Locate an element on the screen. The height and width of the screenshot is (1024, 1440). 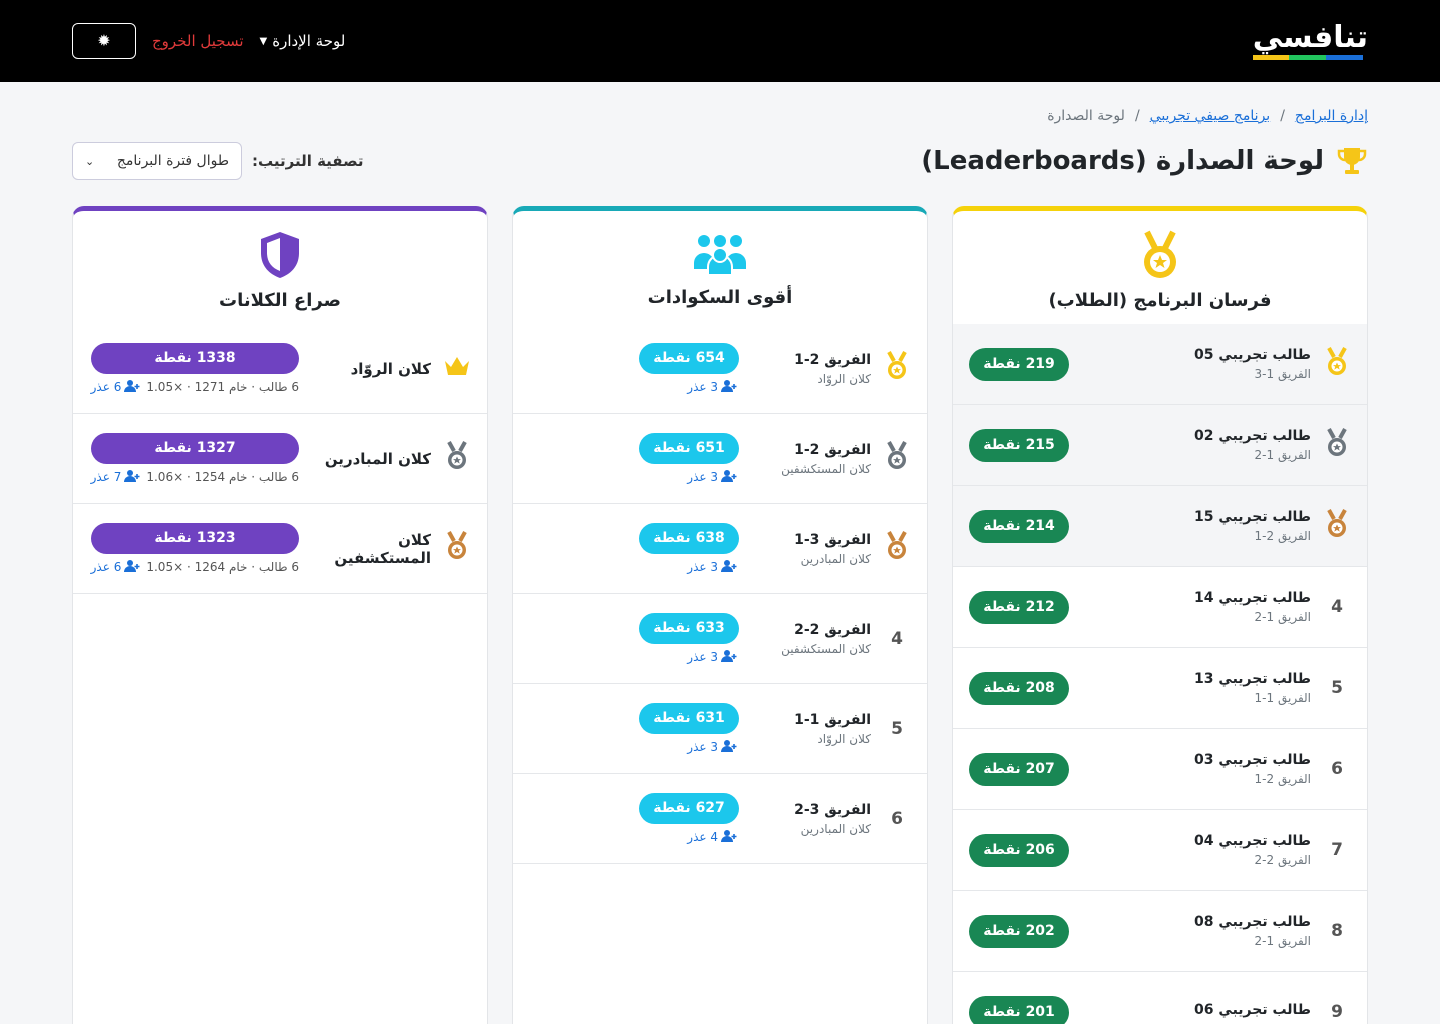
logout-link: تسجيل الخروج is located at coordinates (198, 41).